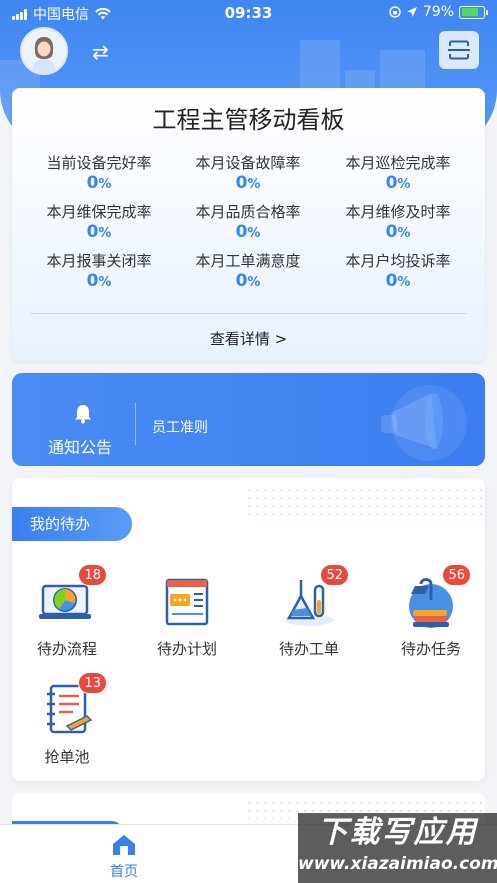 The width and height of the screenshot is (497, 883). What do you see at coordinates (124, 857) in the screenshot?
I see `tab-home: 首页` at bounding box center [124, 857].